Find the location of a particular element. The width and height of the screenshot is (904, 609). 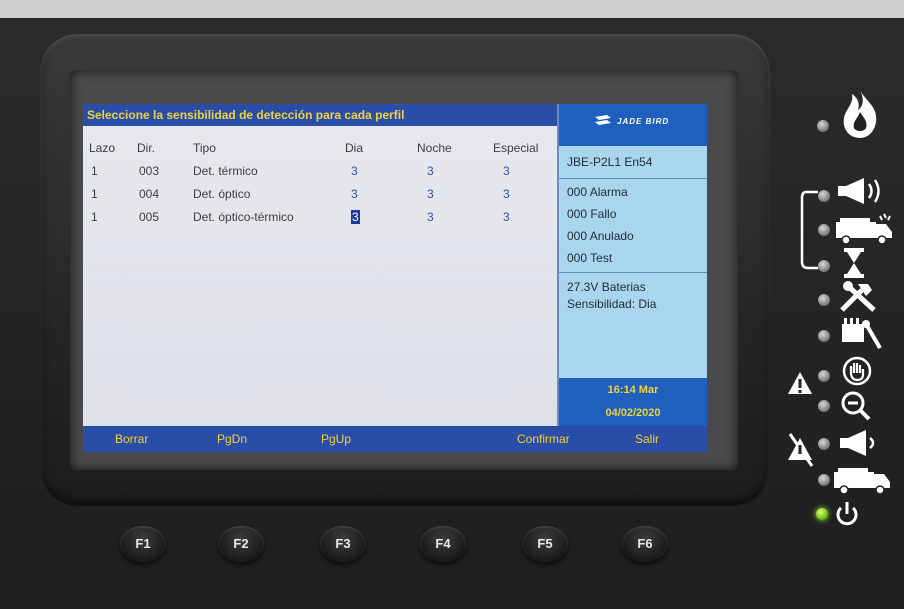

f3-key: F3 is located at coordinates (343, 544).